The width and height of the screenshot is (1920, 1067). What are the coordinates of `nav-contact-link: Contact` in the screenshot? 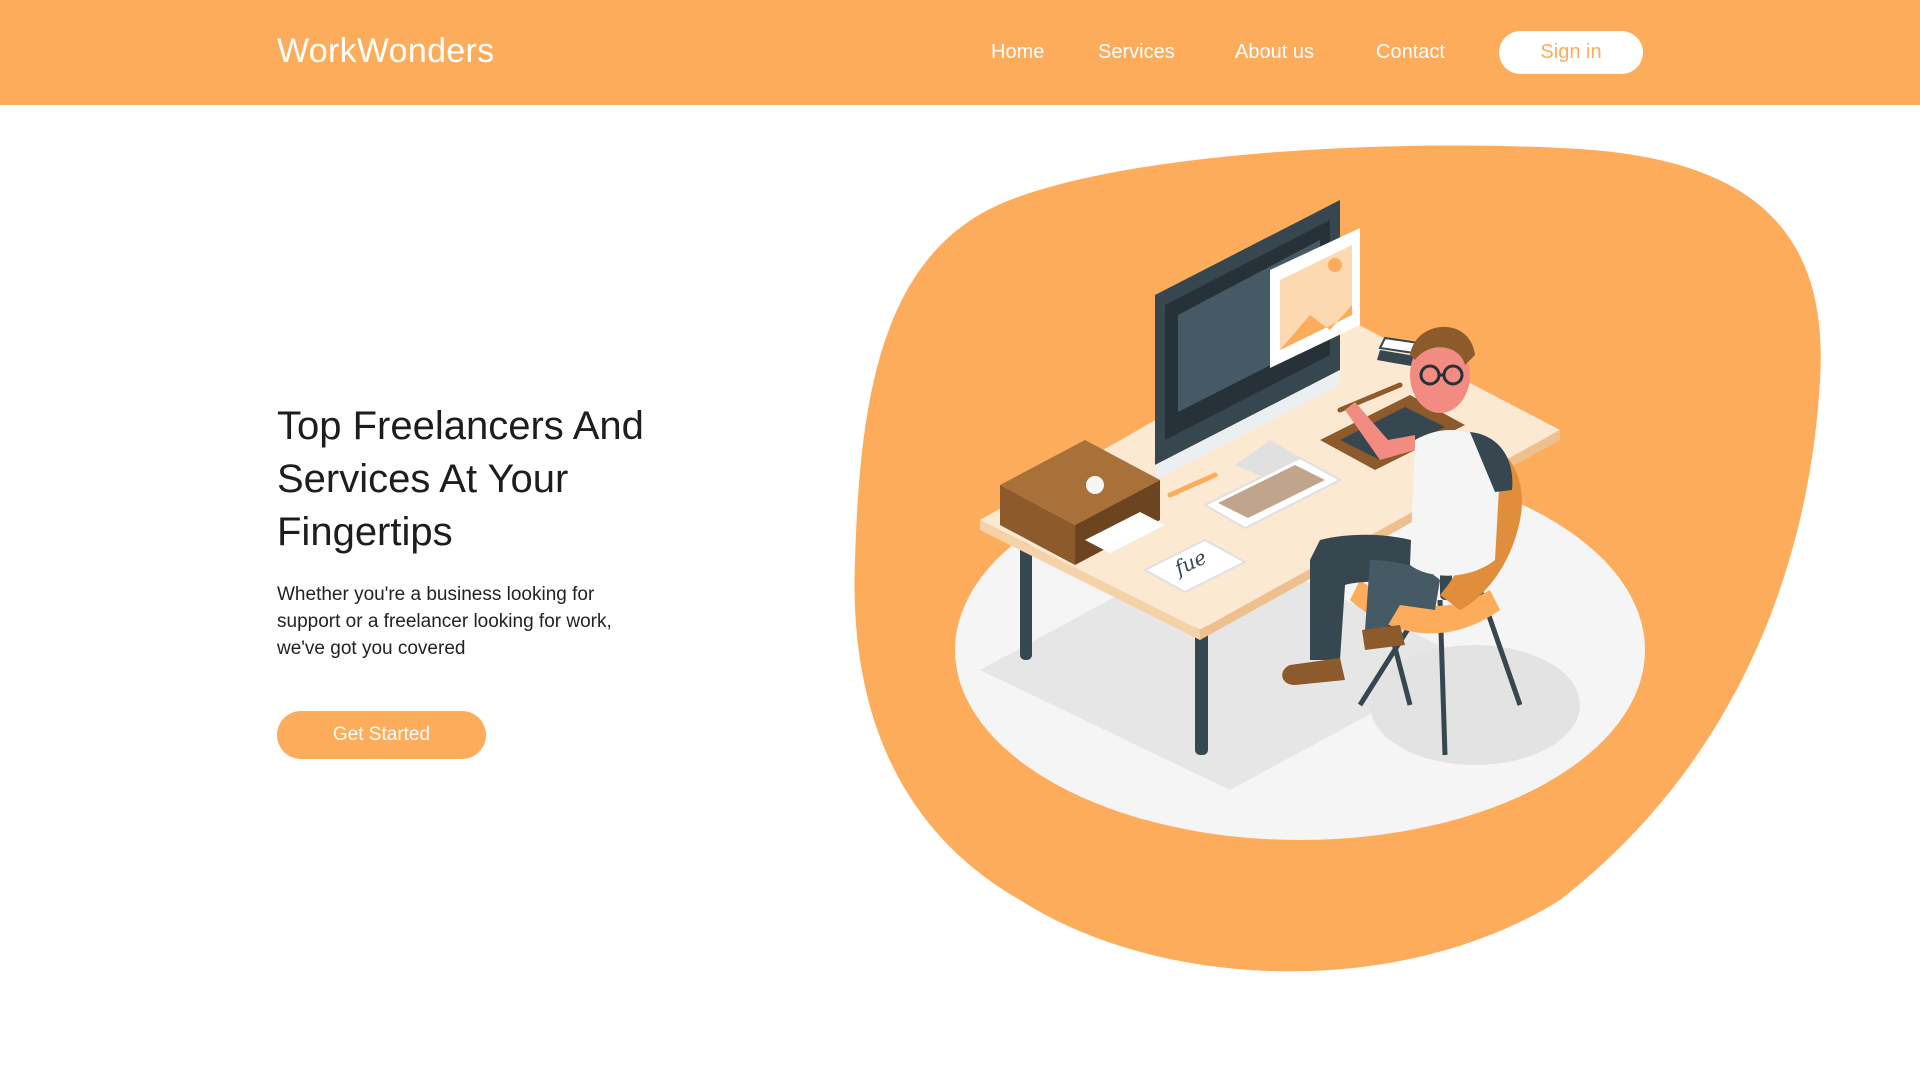 It's located at (1410, 52).